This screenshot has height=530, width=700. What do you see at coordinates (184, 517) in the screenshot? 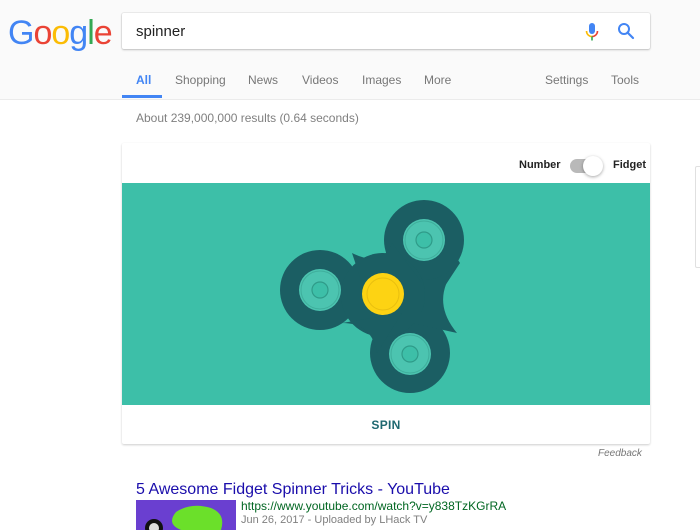
I see `thumbnail-image` at bounding box center [184, 517].